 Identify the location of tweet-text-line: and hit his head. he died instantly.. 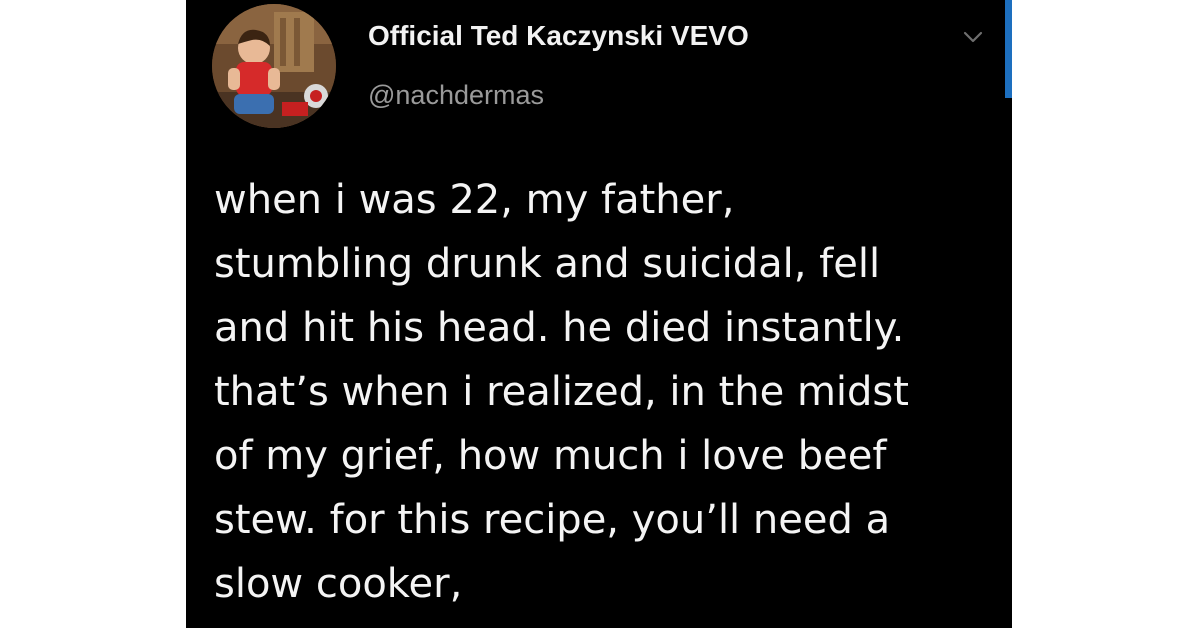
(559, 328).